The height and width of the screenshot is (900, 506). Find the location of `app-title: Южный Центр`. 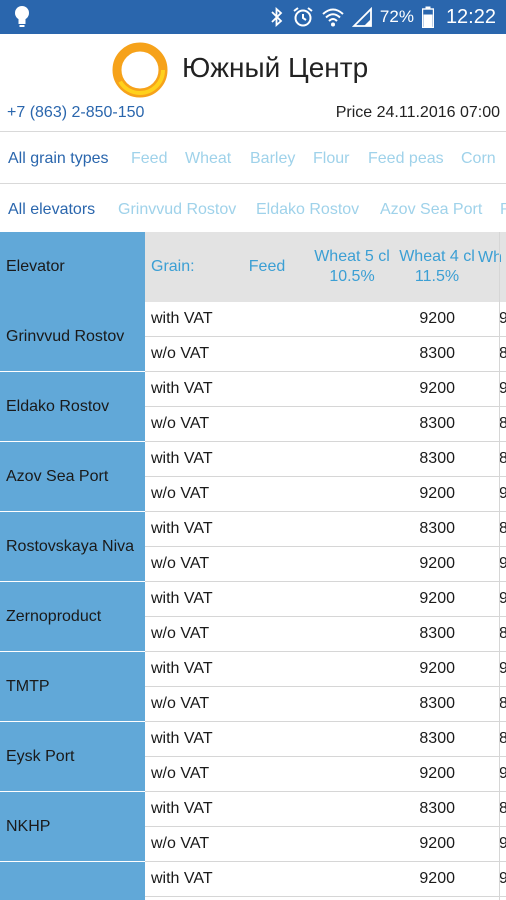

app-title: Южный Центр is located at coordinates (275, 67).